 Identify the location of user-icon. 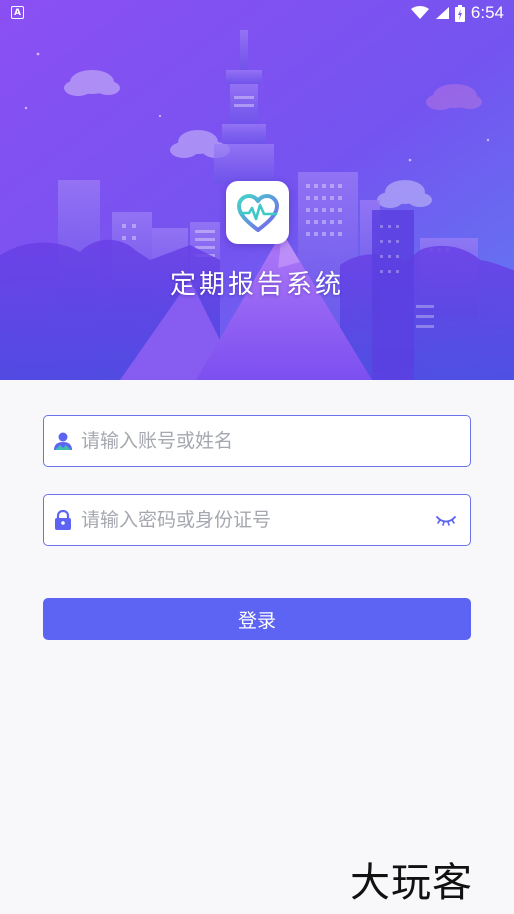
(63, 441).